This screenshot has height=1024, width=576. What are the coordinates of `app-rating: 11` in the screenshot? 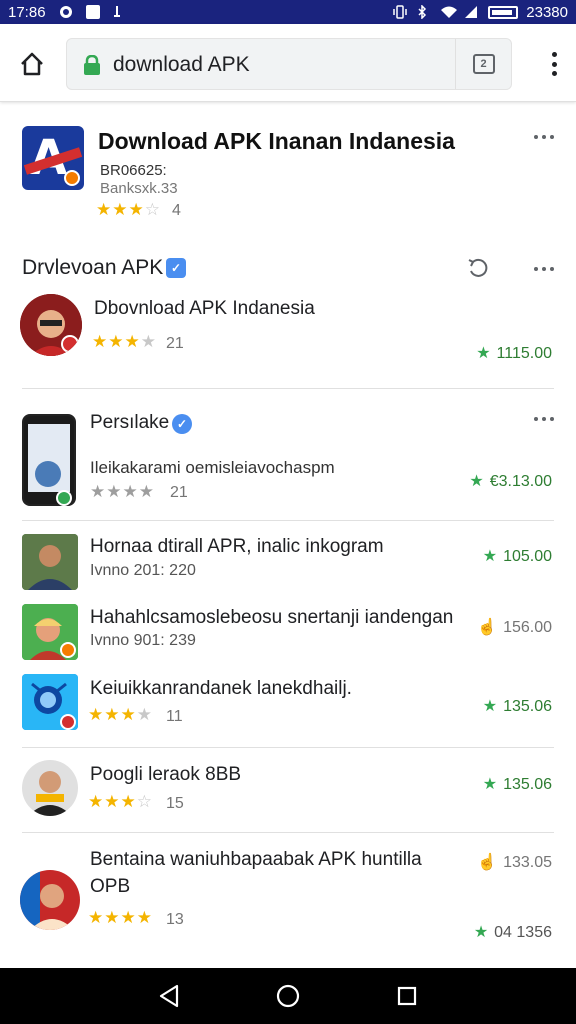 It's located at (174, 716).